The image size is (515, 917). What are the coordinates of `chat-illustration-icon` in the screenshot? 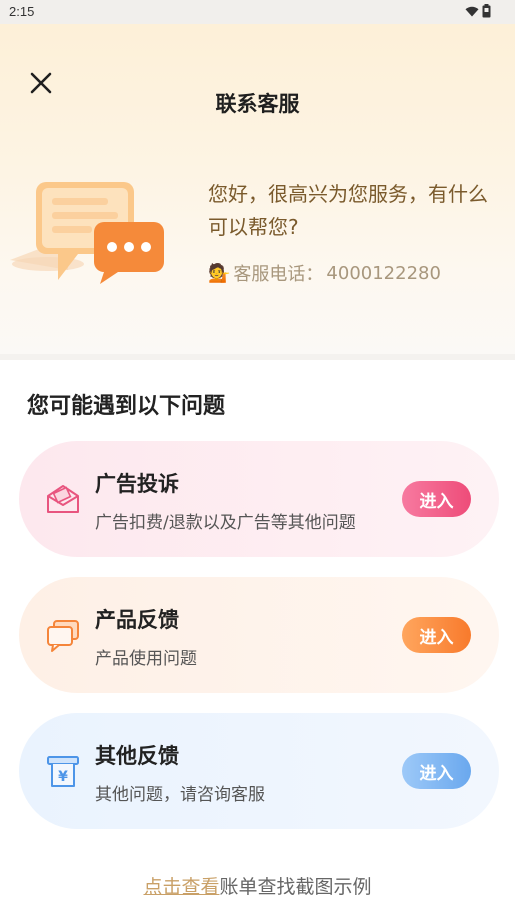 It's located at (87, 233).